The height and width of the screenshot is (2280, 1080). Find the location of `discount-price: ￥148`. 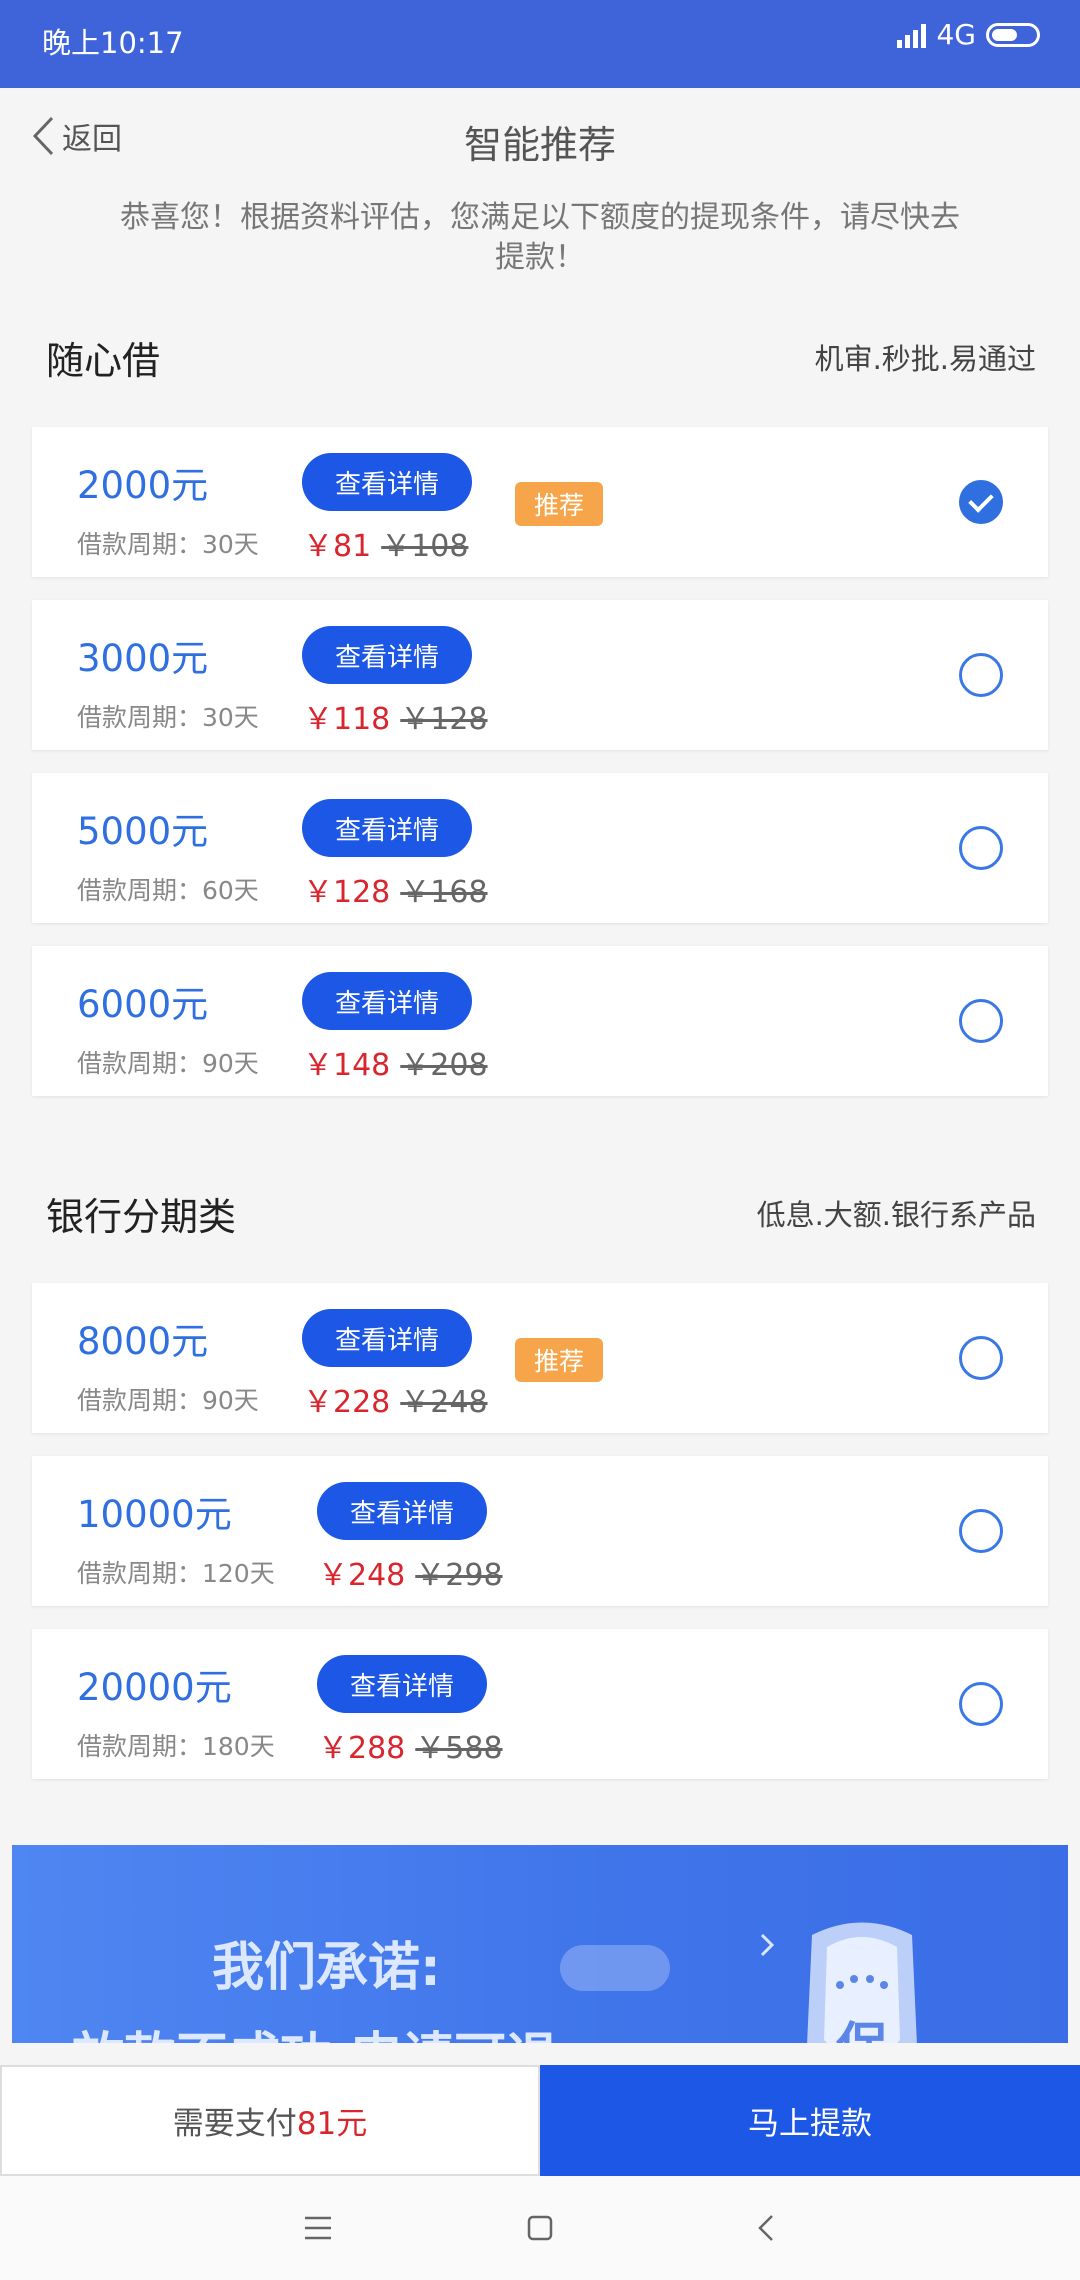

discount-price: ￥148 is located at coordinates (347, 1065).